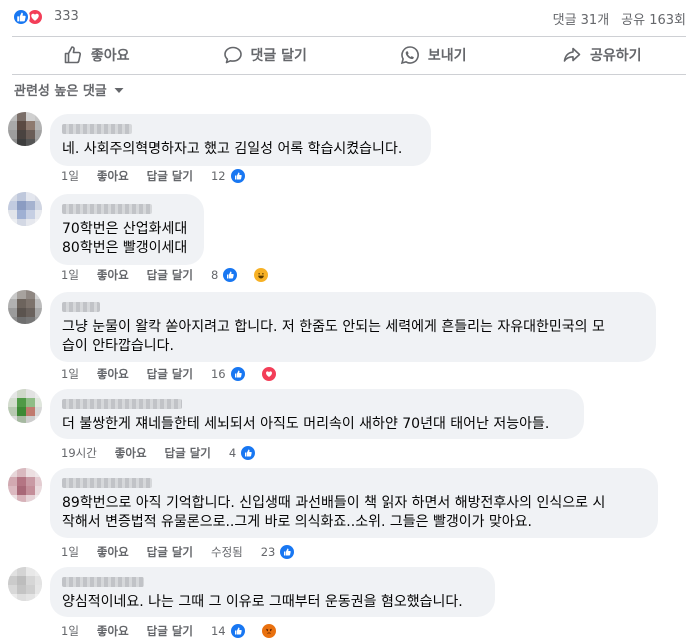 The image size is (698, 643). I want to click on comment-actions: 19시간 좋아요 답글 달기 4, so click(176, 453).